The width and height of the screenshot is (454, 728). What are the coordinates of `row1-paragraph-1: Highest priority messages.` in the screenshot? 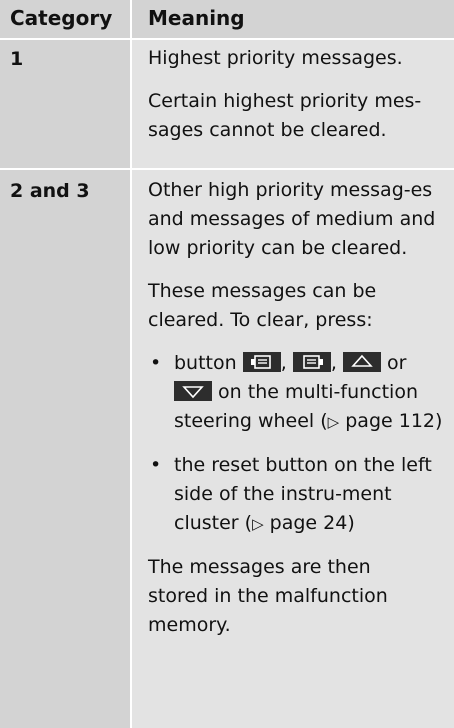 It's located at (275, 58).